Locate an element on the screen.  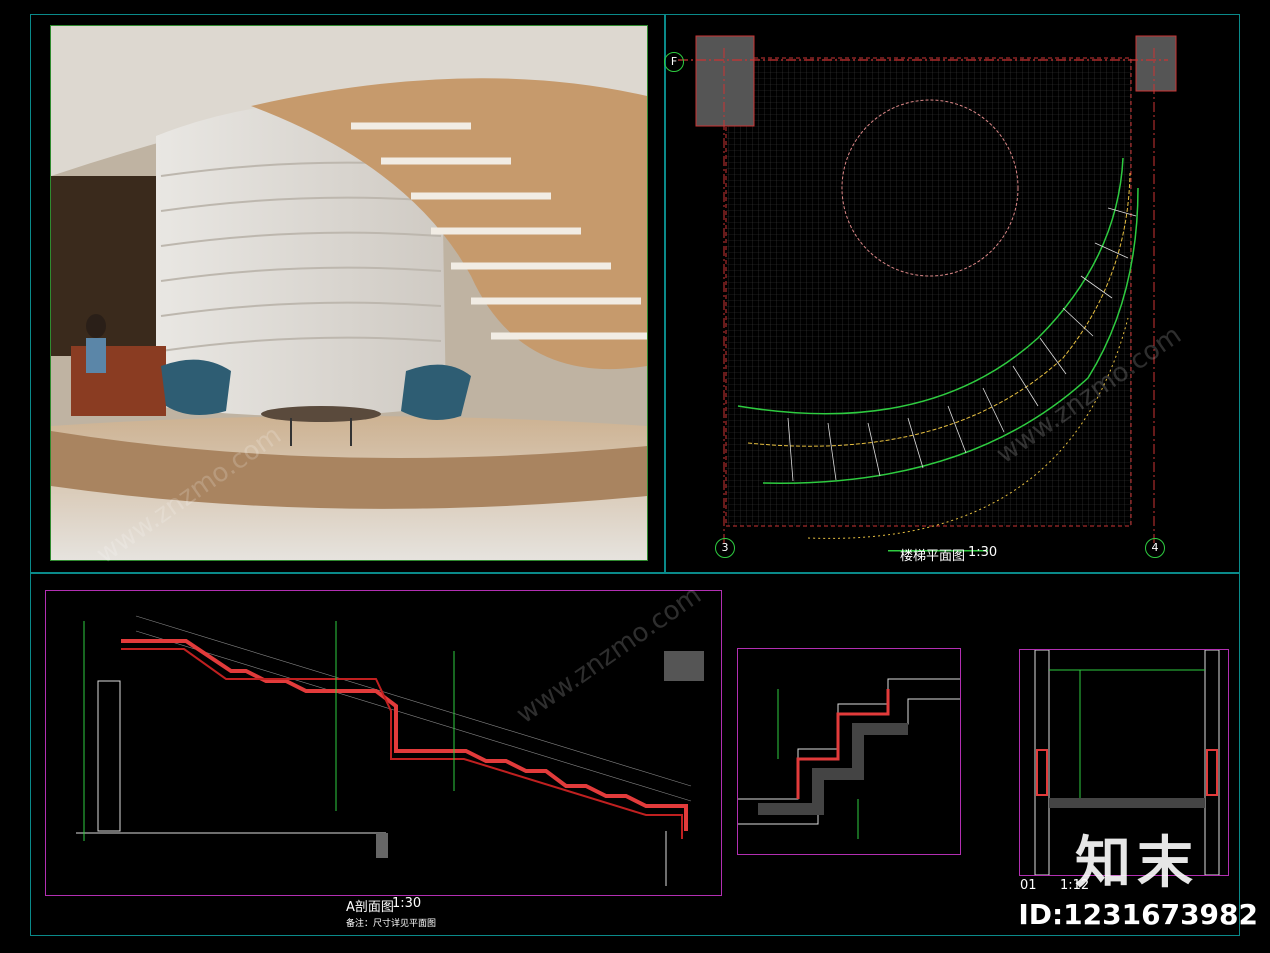
axis-bubble-4: 4 is located at coordinates (1155, 548).